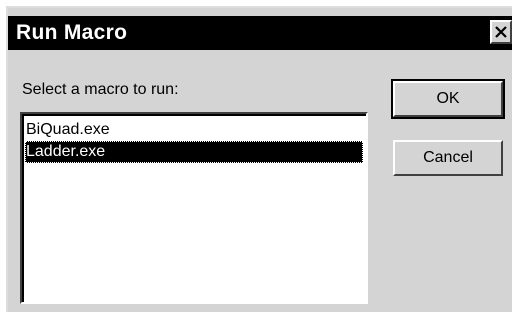 The height and width of the screenshot is (318, 512). Describe the element at coordinates (448, 158) in the screenshot. I see `cancel-button: Cancel` at that location.